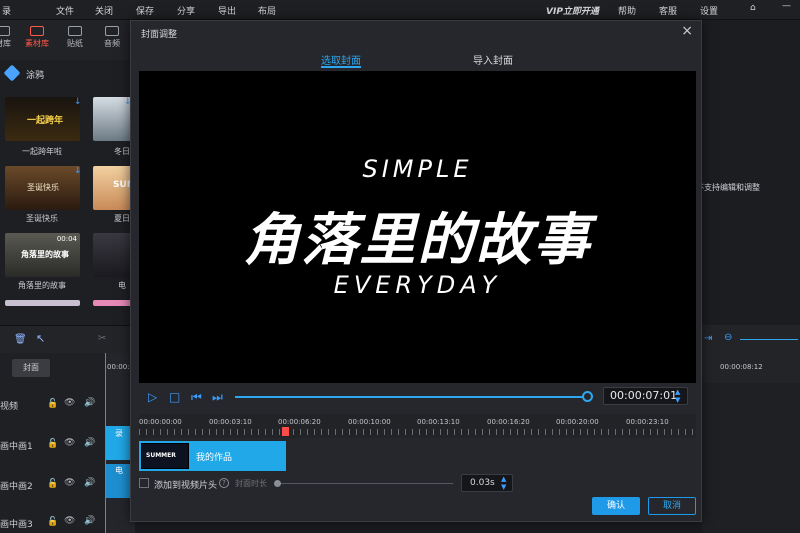  I want to click on select-icon: ↖, so click(40, 338).